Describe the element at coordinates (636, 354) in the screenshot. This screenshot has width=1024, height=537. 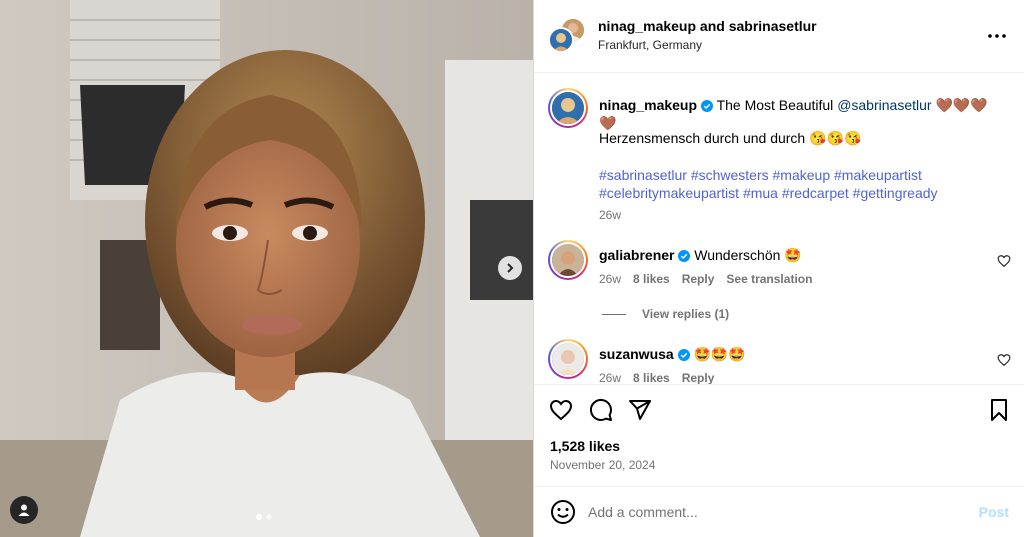
I see `comment-username-link: suzanwusa` at that location.